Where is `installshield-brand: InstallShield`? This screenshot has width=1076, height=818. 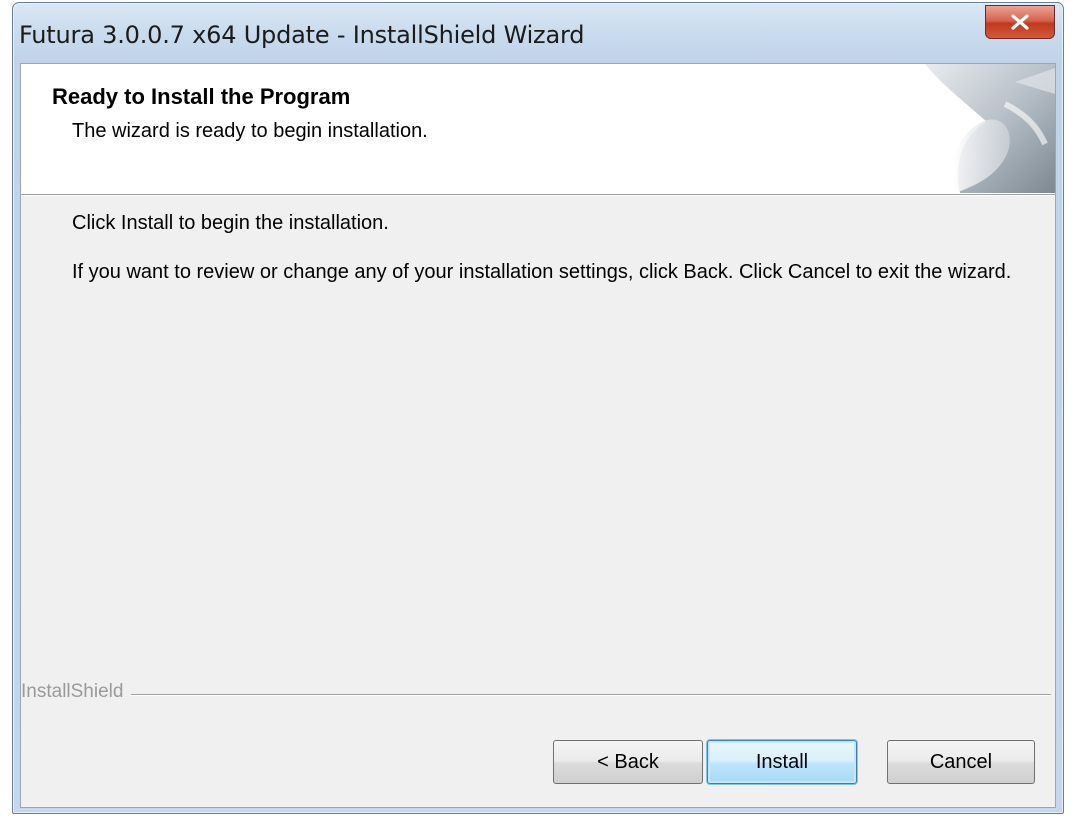 installshield-brand: InstallShield is located at coordinates (76, 692).